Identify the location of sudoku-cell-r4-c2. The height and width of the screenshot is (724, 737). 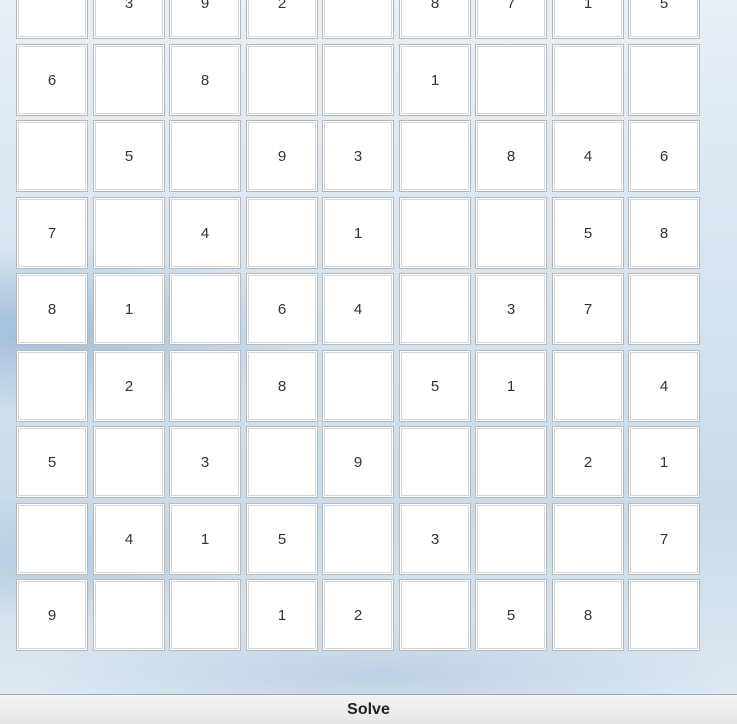
(129, 233).